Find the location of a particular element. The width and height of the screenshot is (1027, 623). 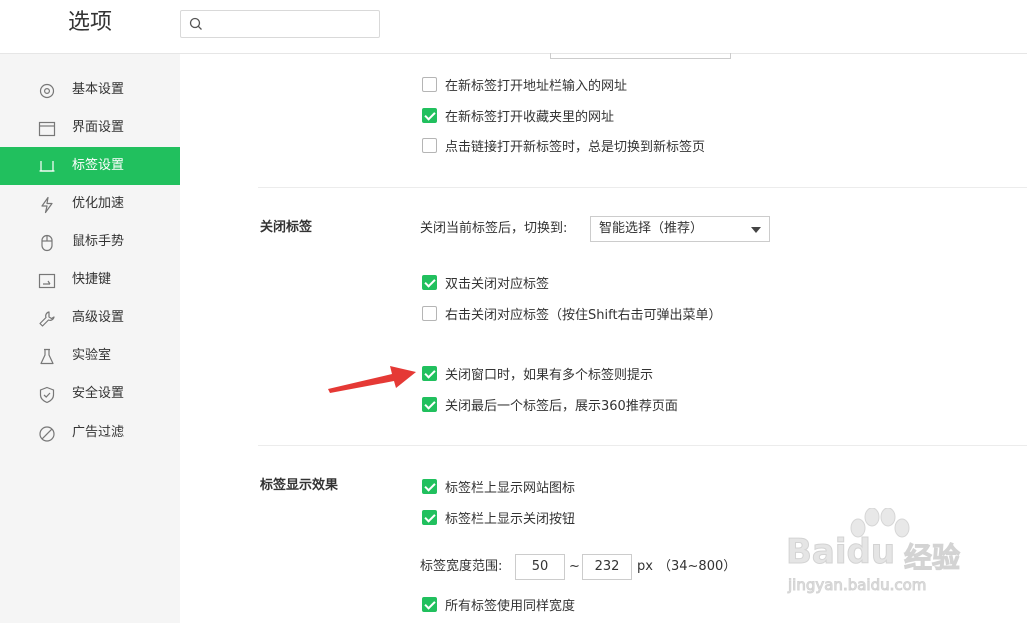

sidebar-item-shortcuts: 快捷键 is located at coordinates (90, 280).